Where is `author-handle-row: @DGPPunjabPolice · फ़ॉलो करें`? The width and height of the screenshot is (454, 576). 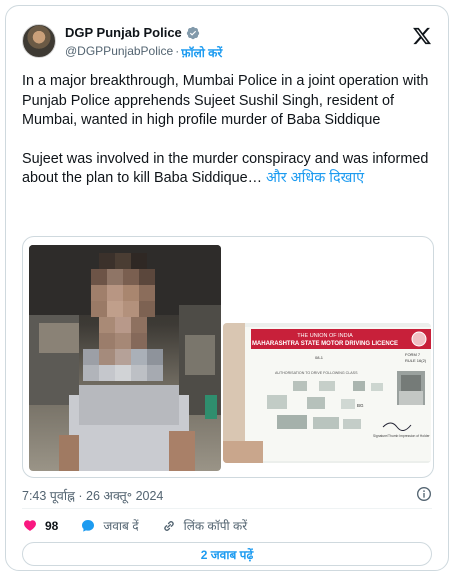 author-handle-row: @DGPPunjabPolice · फ़ॉलो करें is located at coordinates (143, 52).